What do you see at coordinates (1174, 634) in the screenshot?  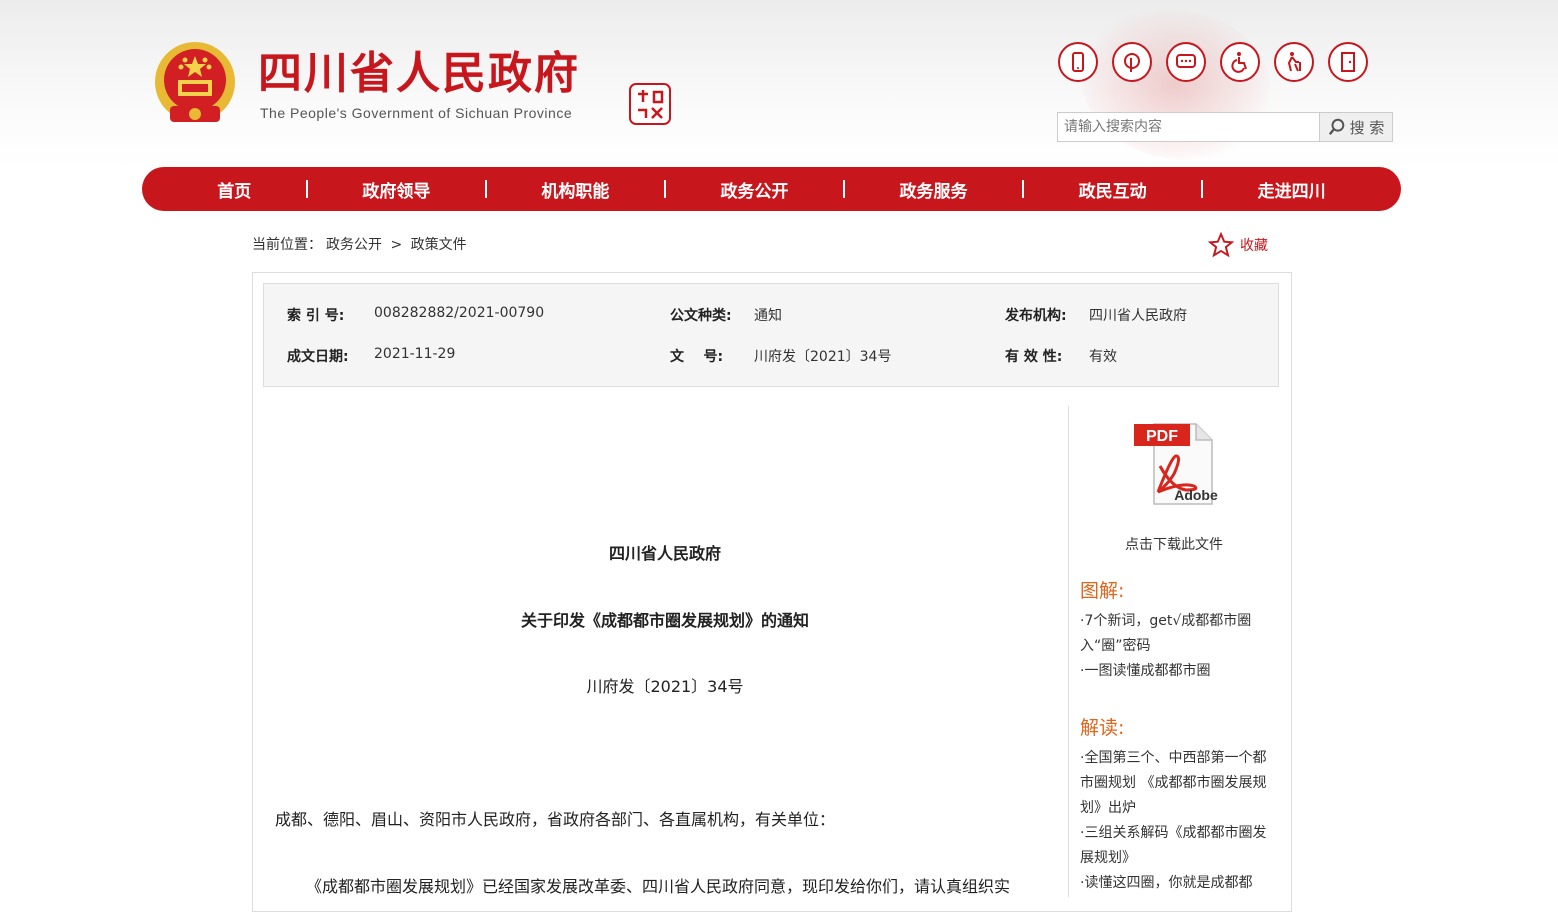 I see `illustration-link-1: ·7个新词，get√成都都市圈入“圈”密码` at bounding box center [1174, 634].